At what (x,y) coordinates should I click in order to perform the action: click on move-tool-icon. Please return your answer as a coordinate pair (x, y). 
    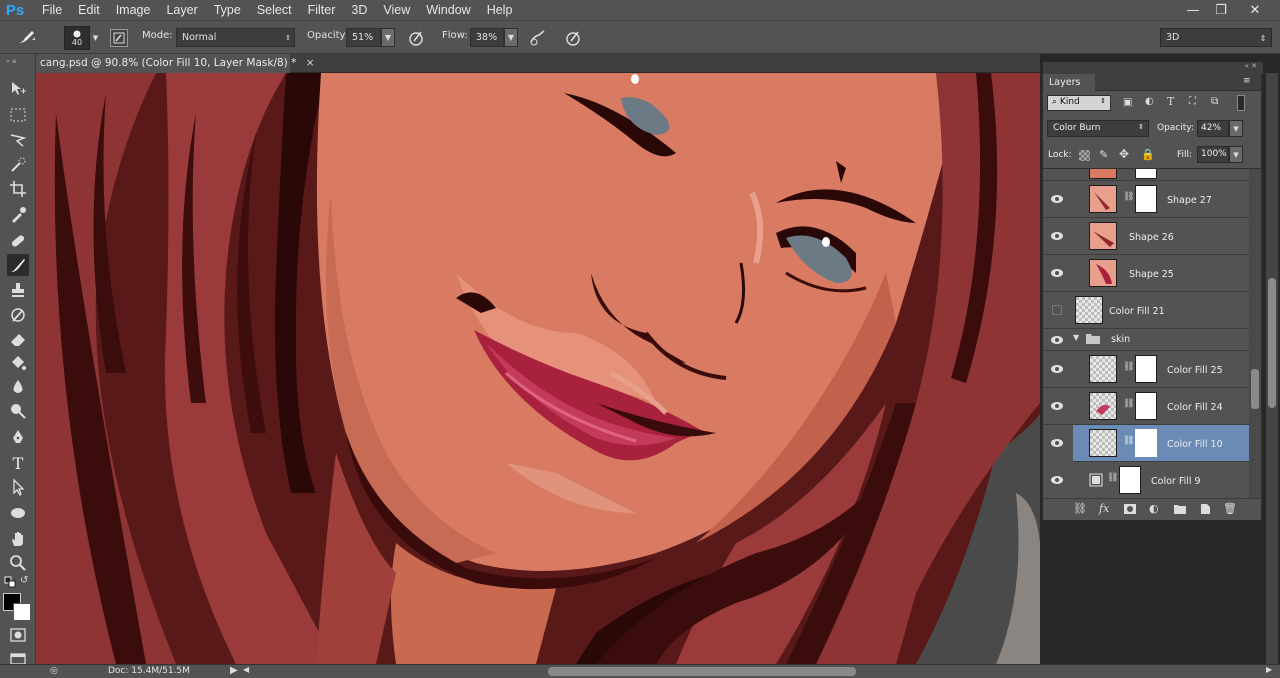
    Looking at the image, I should click on (18, 89).